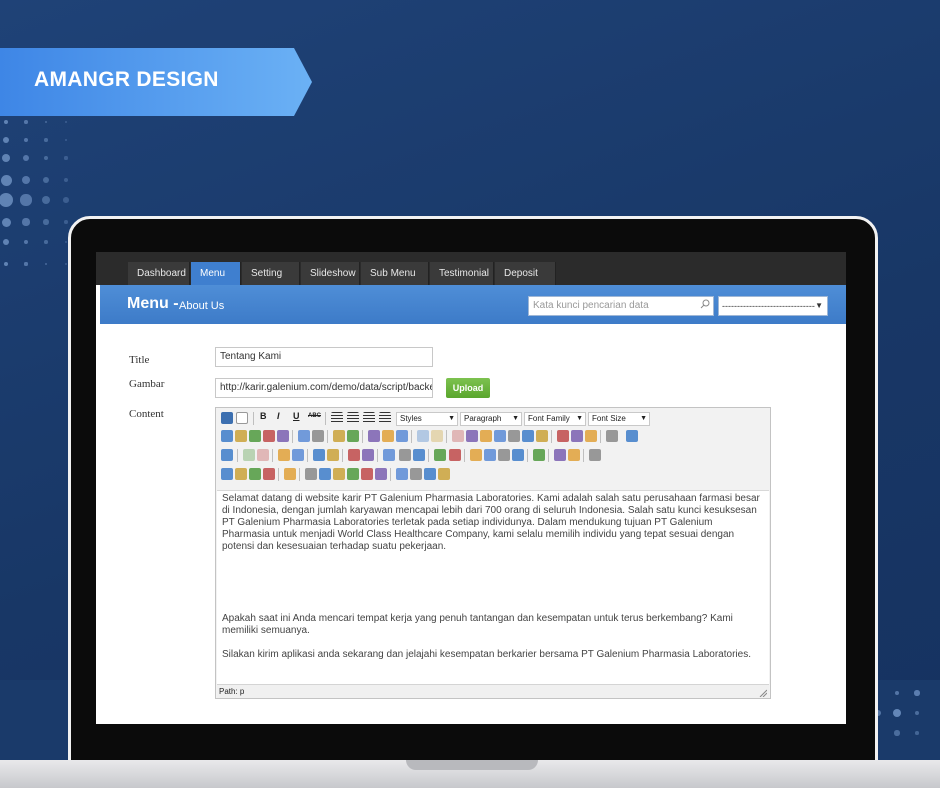 Image resolution: width=940 pixels, height=788 pixels. I want to click on superscript-icon, so click(455, 455).